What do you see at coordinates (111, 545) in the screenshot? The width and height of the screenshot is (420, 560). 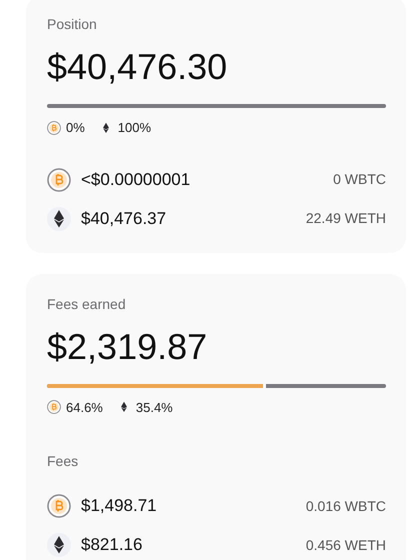 I see `token-value: $821.16` at bounding box center [111, 545].